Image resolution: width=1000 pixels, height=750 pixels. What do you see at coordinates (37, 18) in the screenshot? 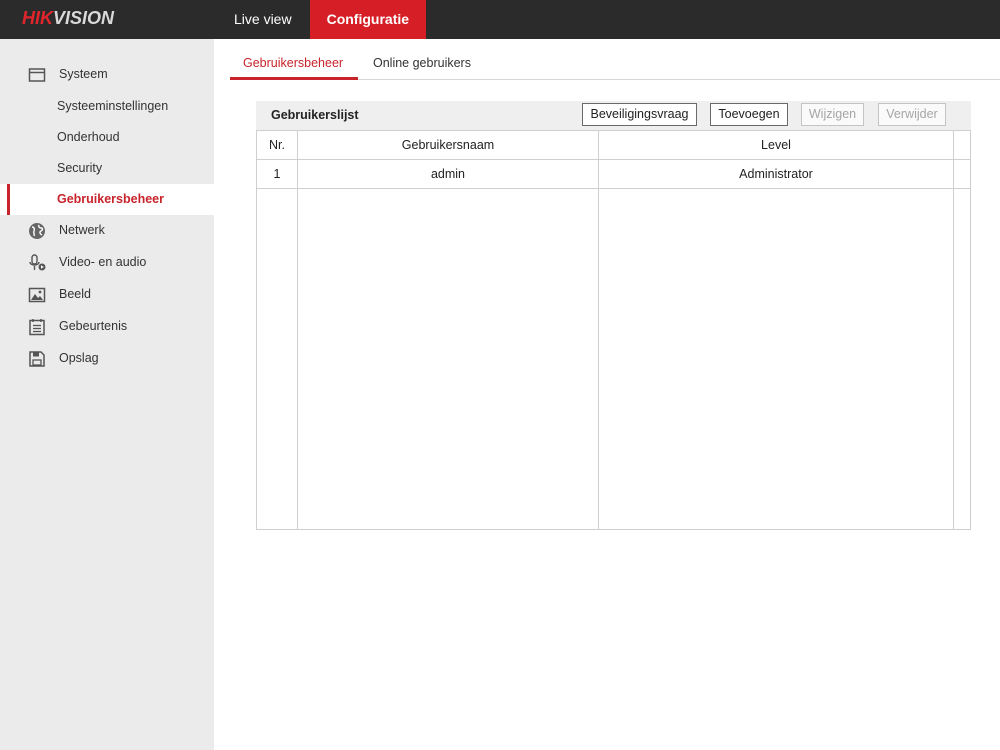
I see `logo-part-hik: HIK` at bounding box center [37, 18].